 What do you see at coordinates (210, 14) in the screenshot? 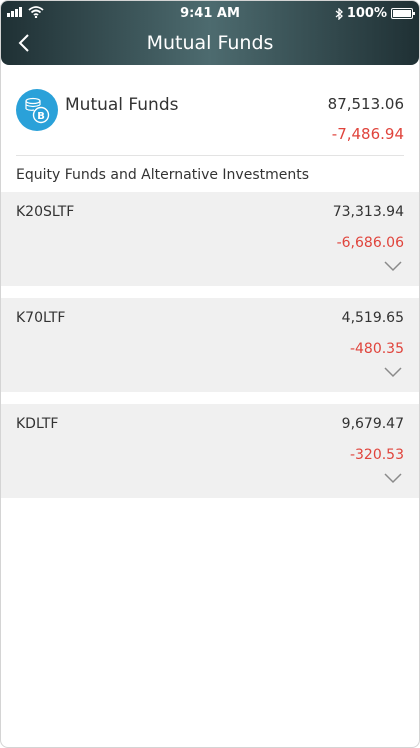
I see `status-bar: 9:41 AM 100%` at bounding box center [210, 14].